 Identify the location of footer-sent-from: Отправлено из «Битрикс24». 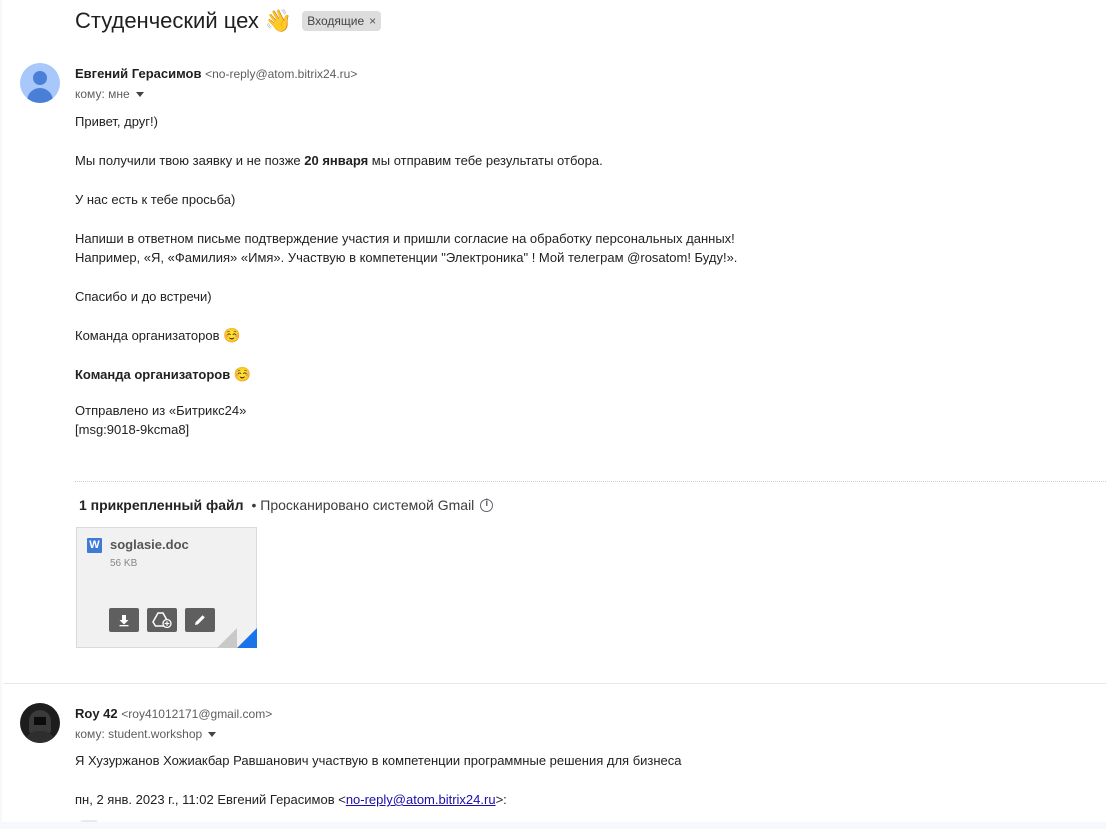
(161, 410).